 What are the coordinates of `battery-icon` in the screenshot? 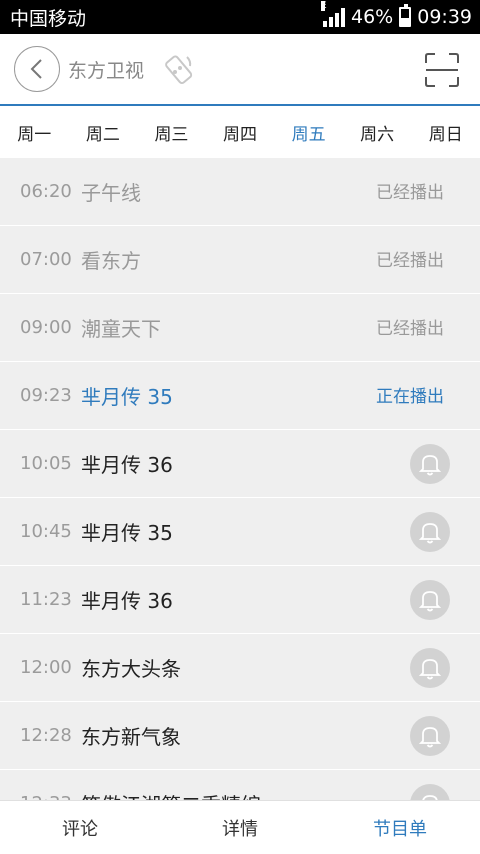 It's located at (405, 15).